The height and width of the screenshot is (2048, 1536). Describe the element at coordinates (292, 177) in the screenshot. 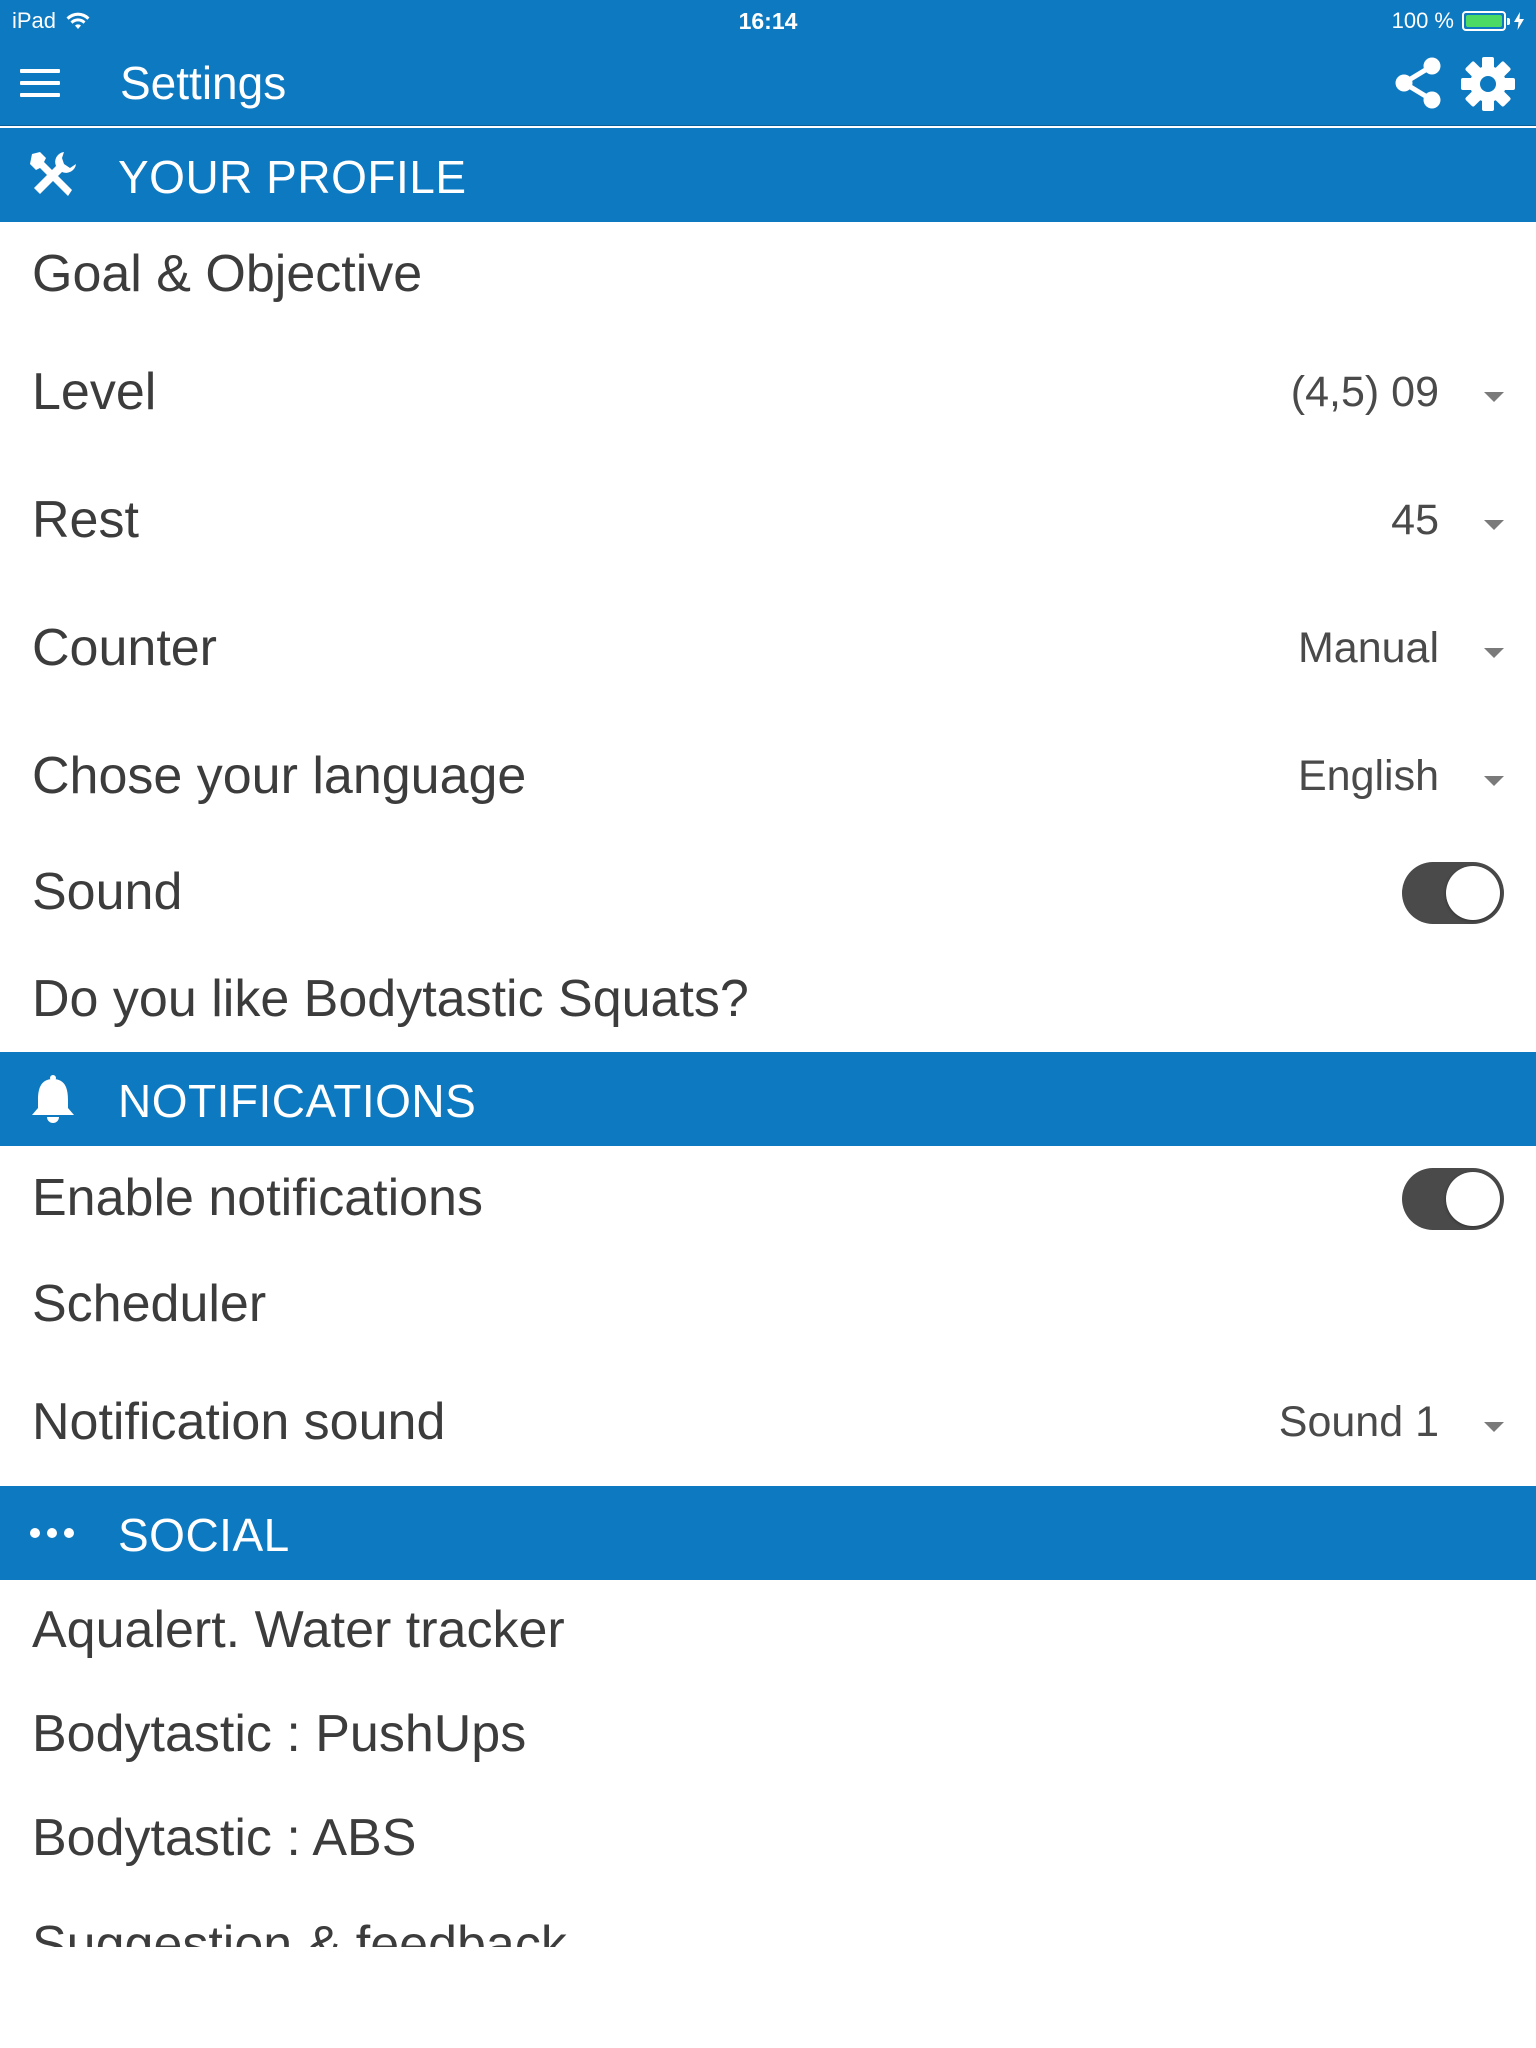

I see `section-title-profile: YOUR PROFILE` at that location.